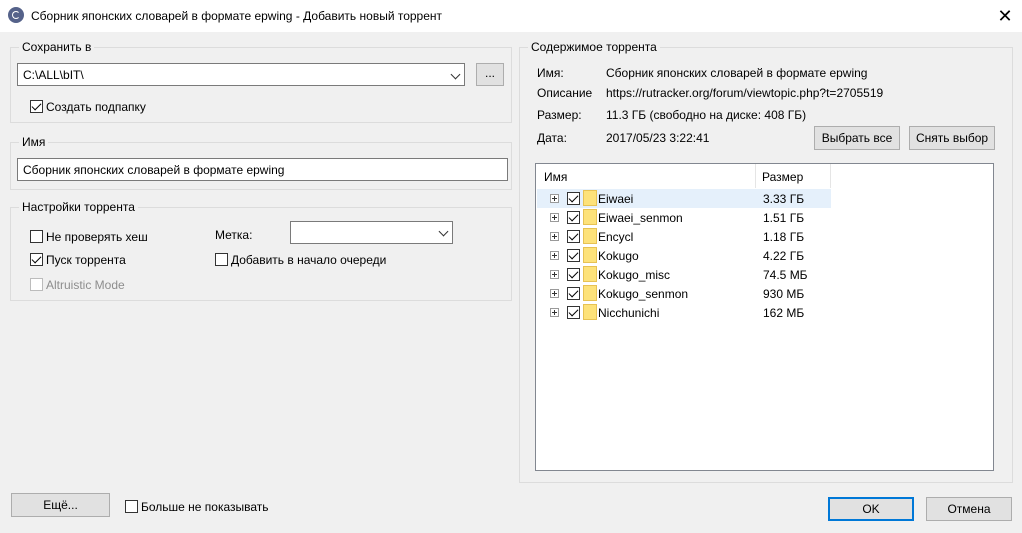 This screenshot has height=533, width=1022. I want to click on add-to-top-label: Добавить в начало очереди, so click(309, 260).